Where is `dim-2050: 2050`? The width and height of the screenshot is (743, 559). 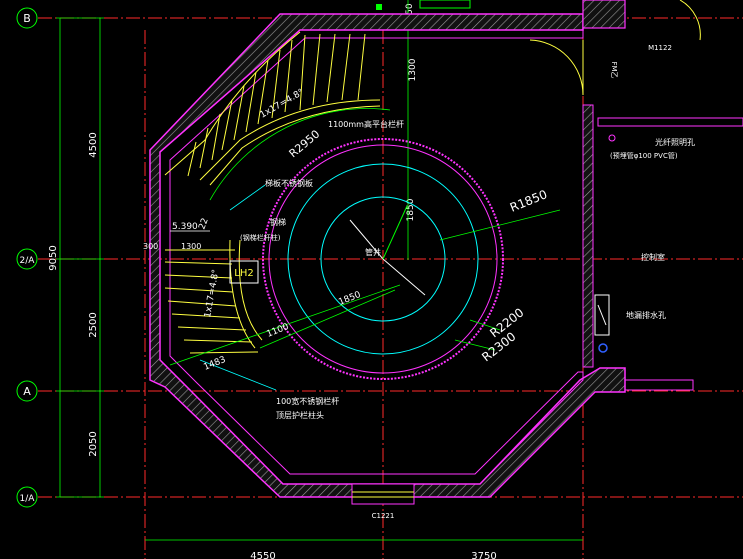 dim-2050: 2050 is located at coordinates (93, 443).